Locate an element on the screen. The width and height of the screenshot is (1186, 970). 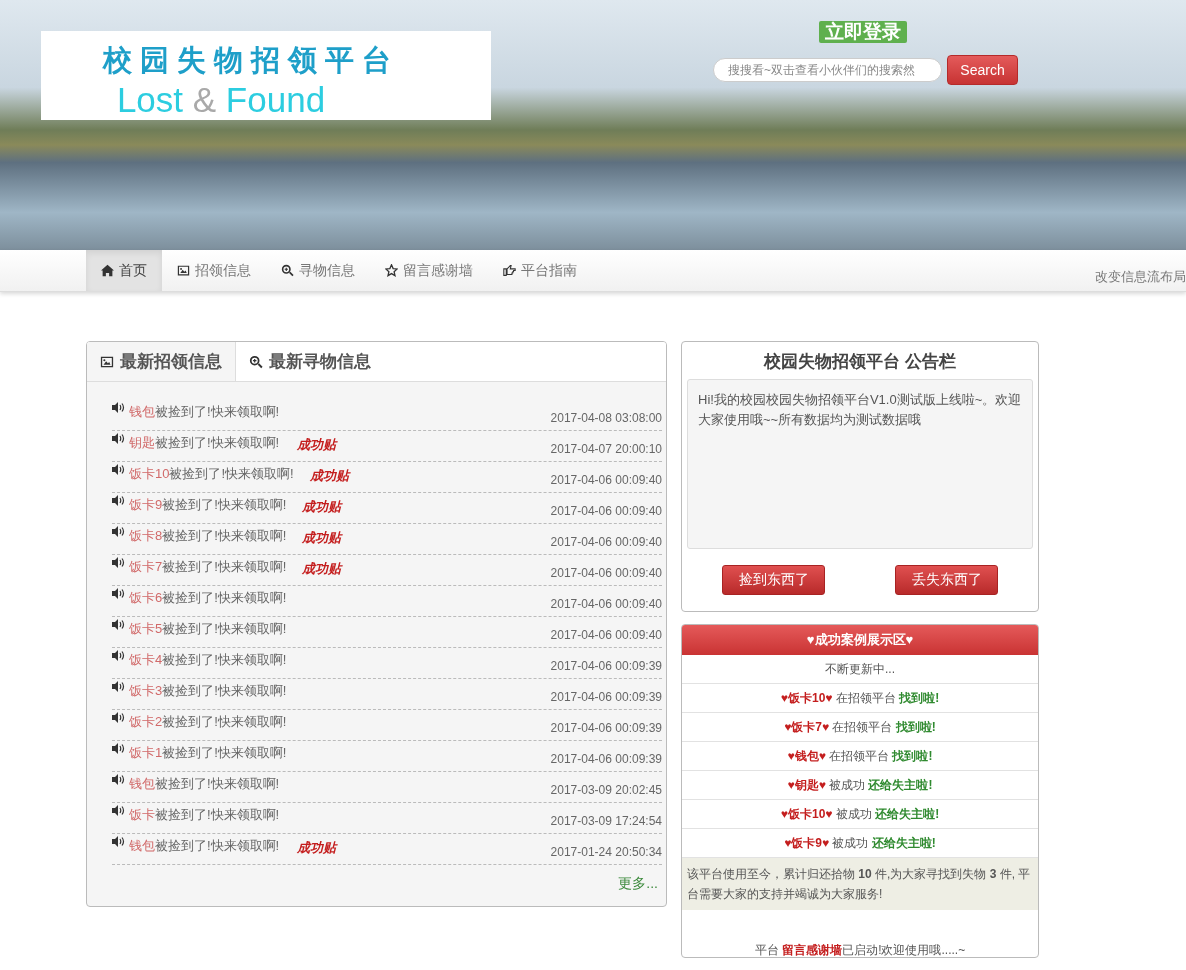
home-icon is located at coordinates (107, 270).